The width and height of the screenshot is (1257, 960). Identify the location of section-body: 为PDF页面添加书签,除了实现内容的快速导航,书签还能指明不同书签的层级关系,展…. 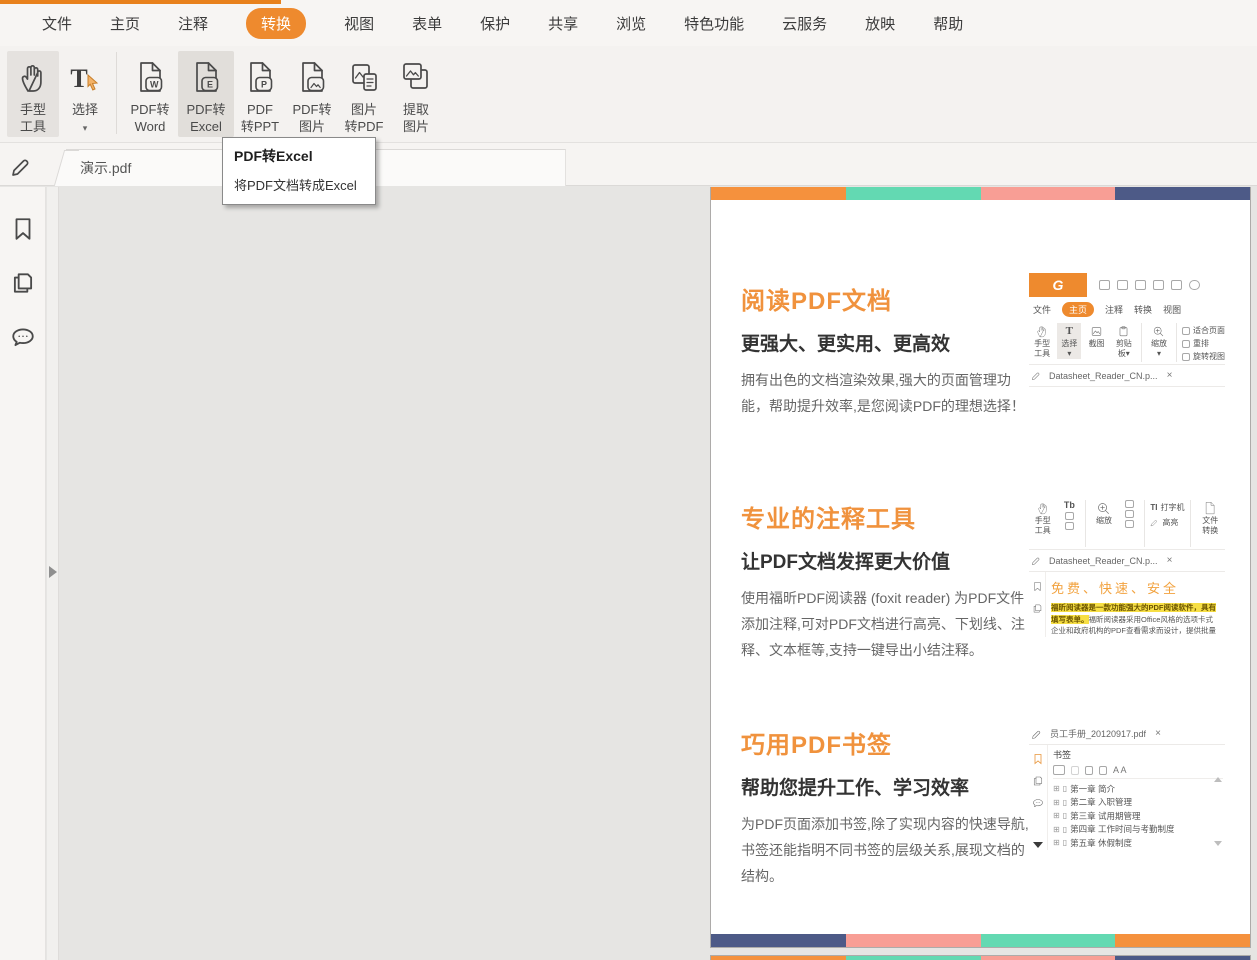
(885, 850).